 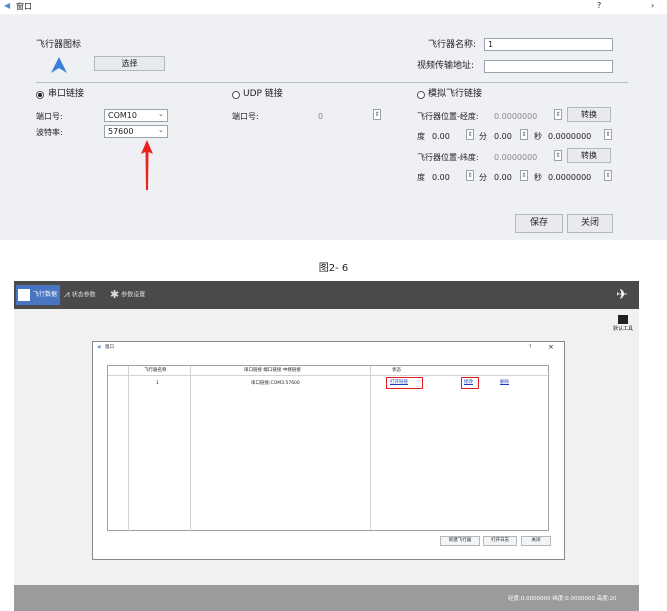 What do you see at coordinates (40, 95) in the screenshot?
I see `serial-link-radio` at bounding box center [40, 95].